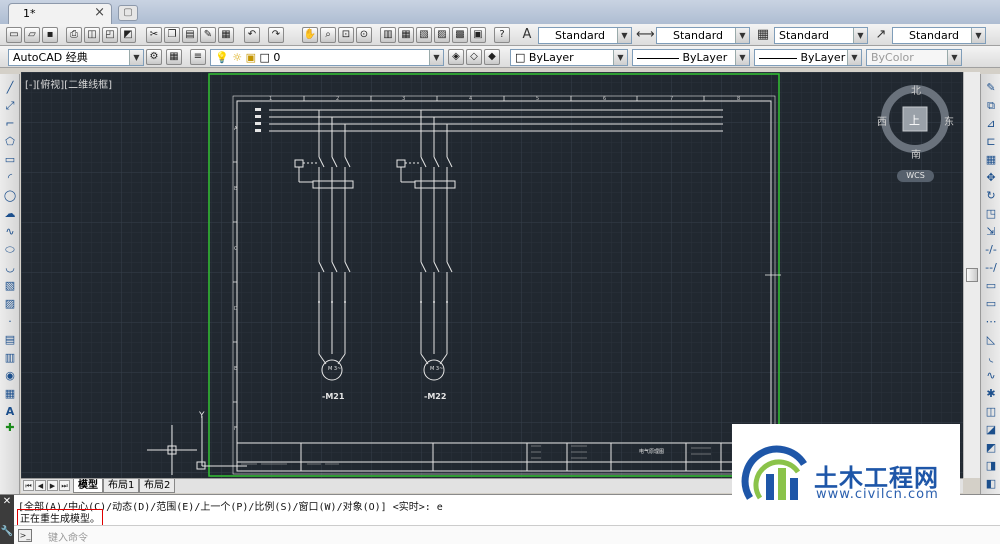 The image size is (1000, 544). I want to click on design-center-icon: ▦, so click(406, 35).